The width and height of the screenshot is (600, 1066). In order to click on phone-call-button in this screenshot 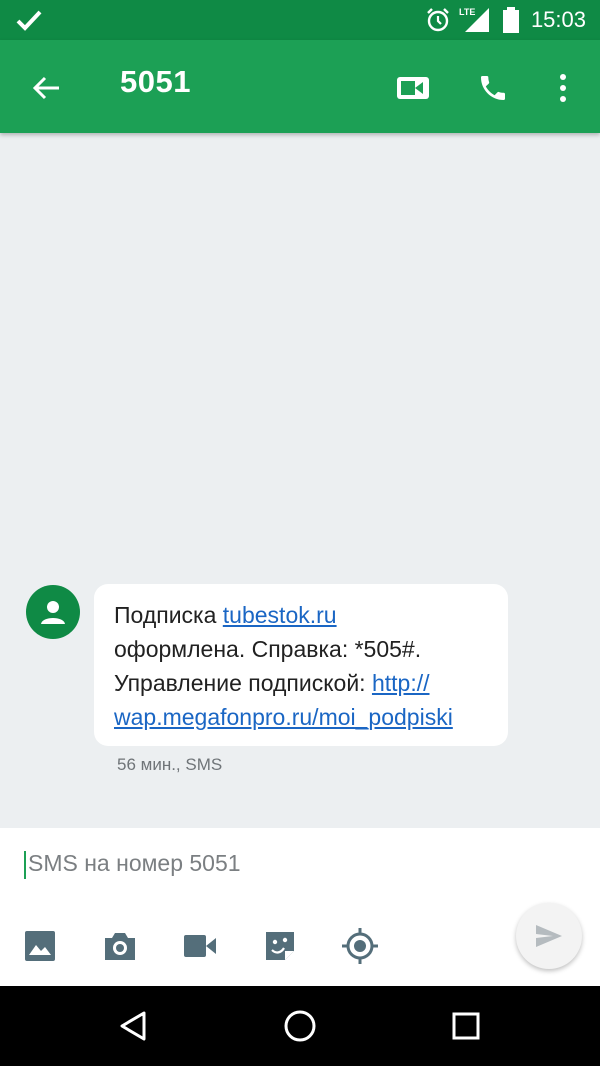, I will do `click(493, 88)`.